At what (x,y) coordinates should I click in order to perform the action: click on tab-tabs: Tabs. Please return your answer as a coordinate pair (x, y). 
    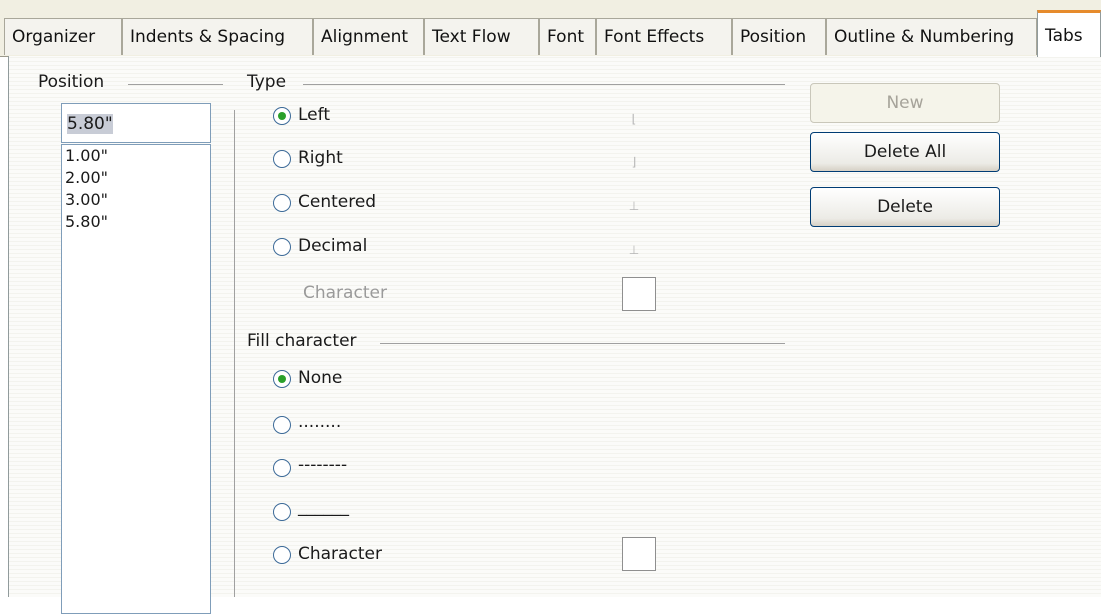
    Looking at the image, I should click on (1069, 33).